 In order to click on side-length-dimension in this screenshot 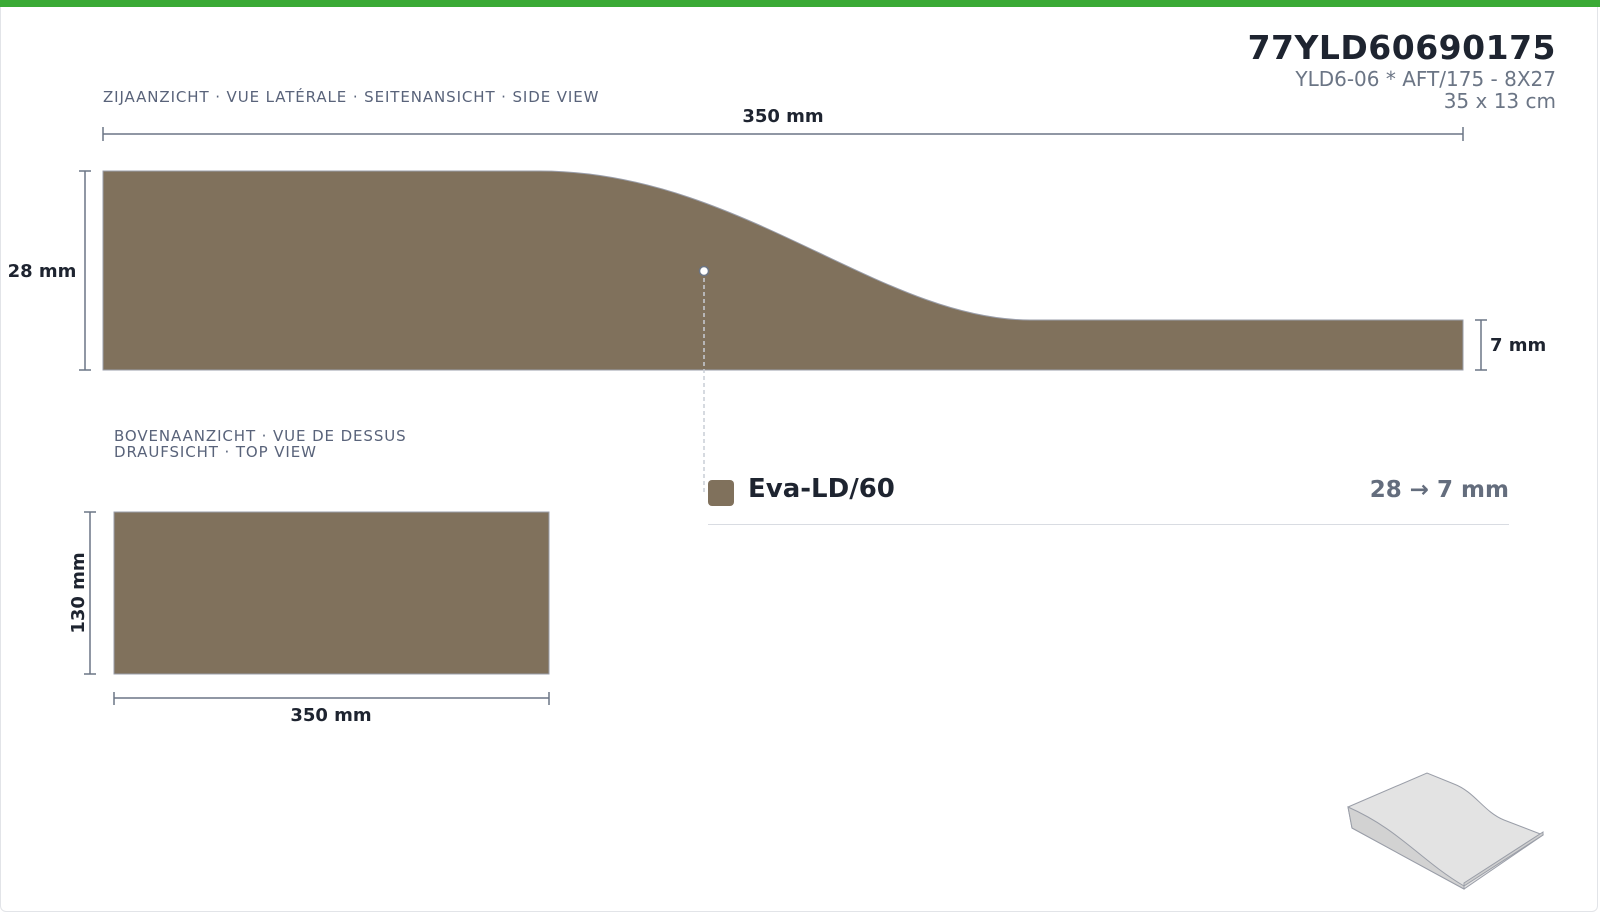, I will do `click(783, 134)`.